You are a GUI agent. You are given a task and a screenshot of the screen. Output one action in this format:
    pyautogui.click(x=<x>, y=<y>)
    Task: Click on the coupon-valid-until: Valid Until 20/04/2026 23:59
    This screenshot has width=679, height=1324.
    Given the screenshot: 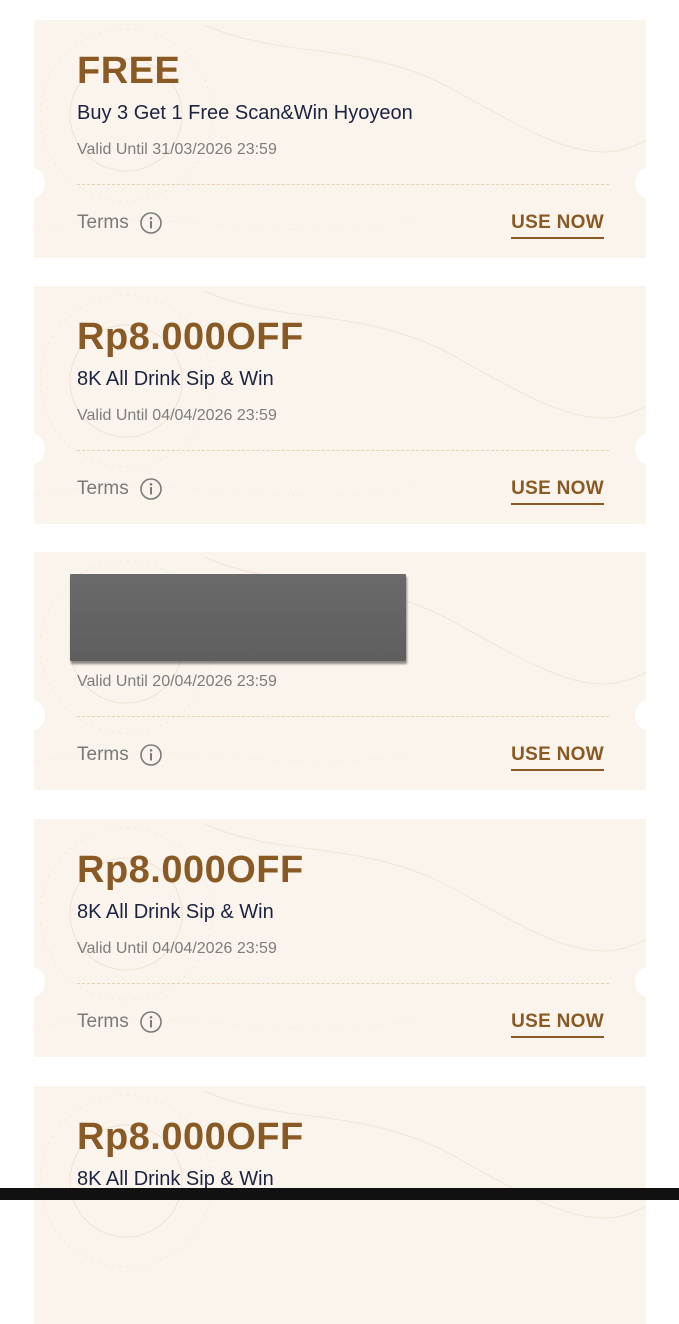 What is the action you would take?
    pyautogui.click(x=177, y=681)
    